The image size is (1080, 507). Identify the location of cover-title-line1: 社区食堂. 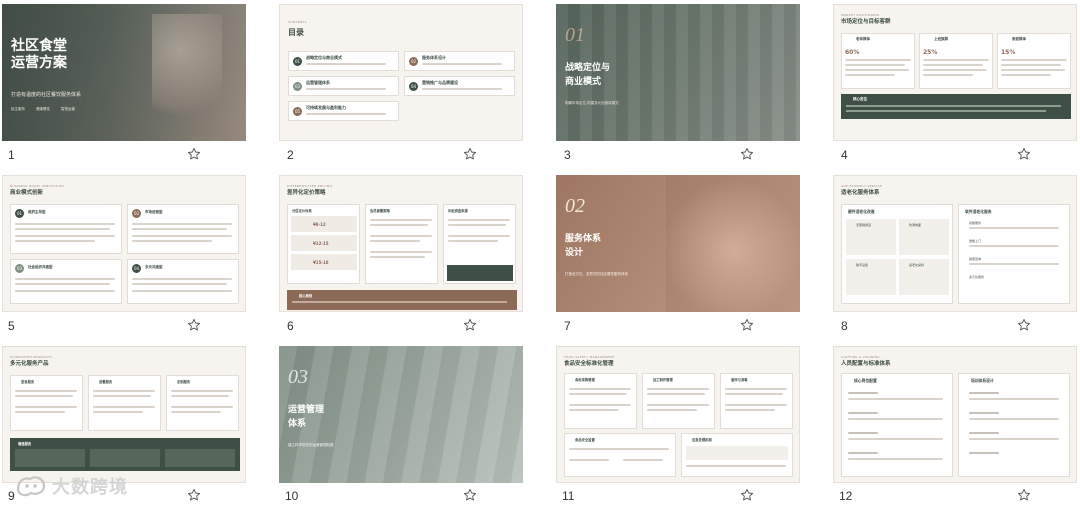
(39, 46).